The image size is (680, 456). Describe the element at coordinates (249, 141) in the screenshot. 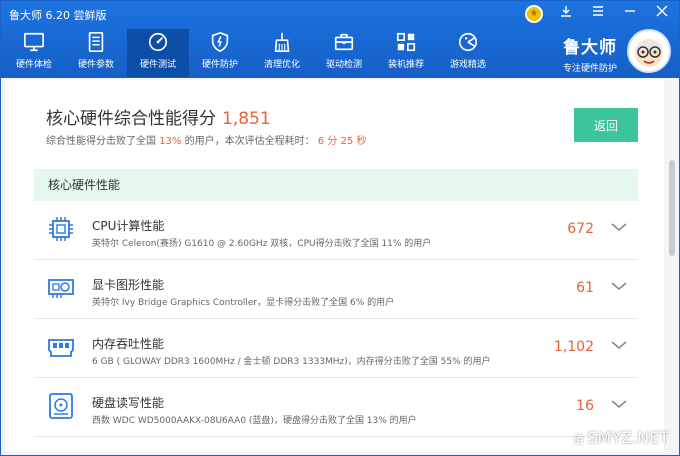

I see `desc-middle: 的用户，本次评估全程耗时：` at that location.